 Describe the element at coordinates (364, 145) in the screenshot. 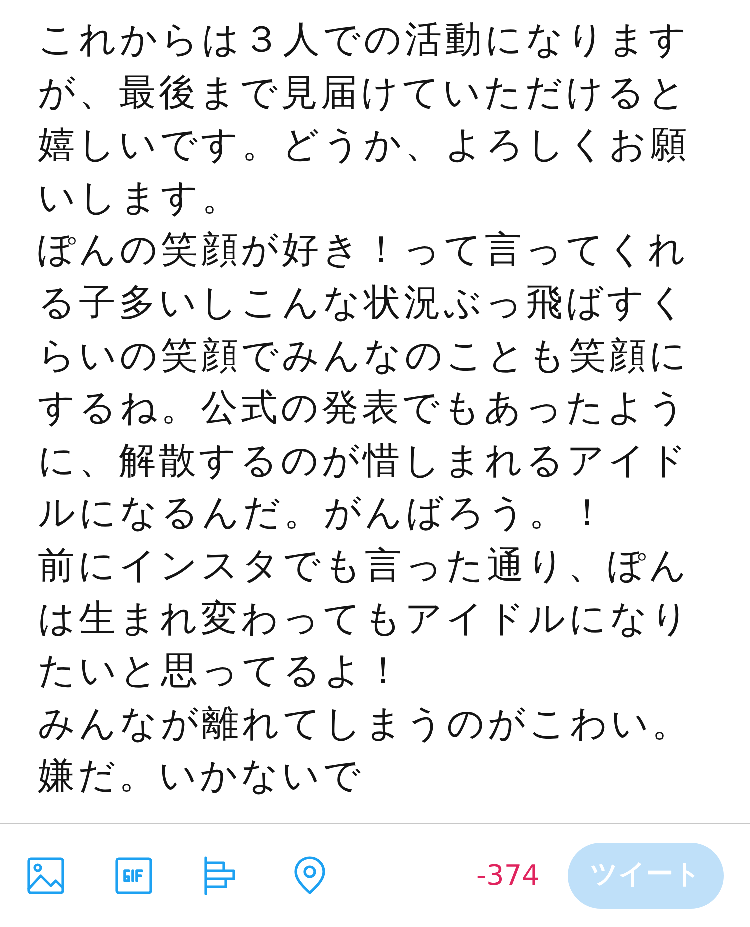

I see `tweet-text-line: 嬉しいです。どうか、よろしくお願` at that location.